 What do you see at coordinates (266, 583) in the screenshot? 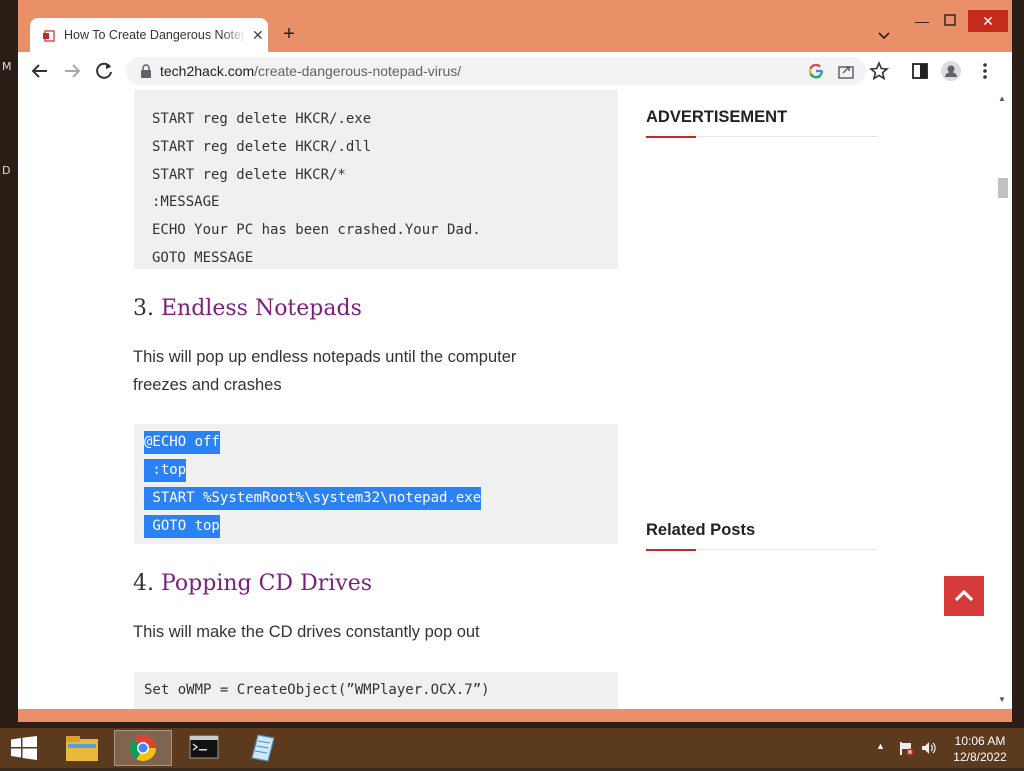
I see `section-heading-link: Popping CD Drives` at bounding box center [266, 583].